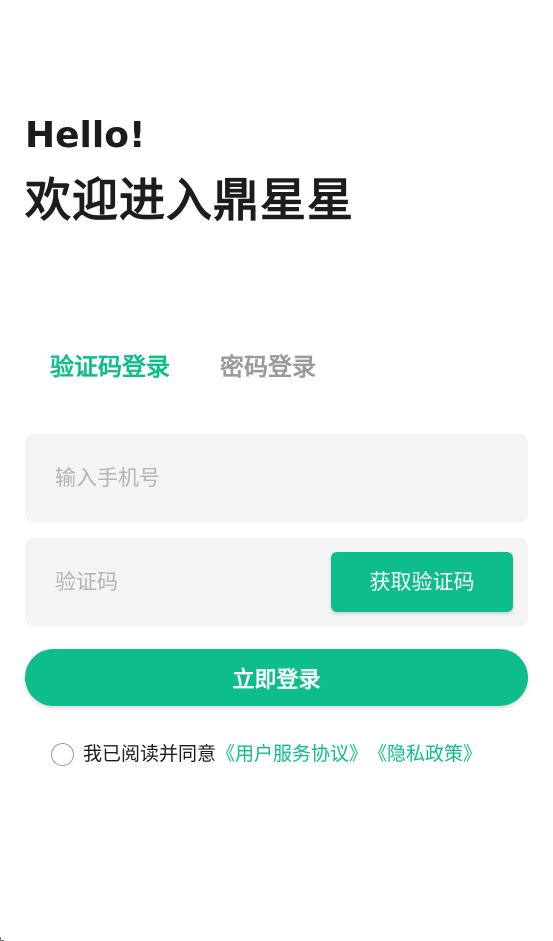 Image resolution: width=553 pixels, height=941 pixels. What do you see at coordinates (200, 582) in the screenshot?
I see `verification-code-input` at bounding box center [200, 582].